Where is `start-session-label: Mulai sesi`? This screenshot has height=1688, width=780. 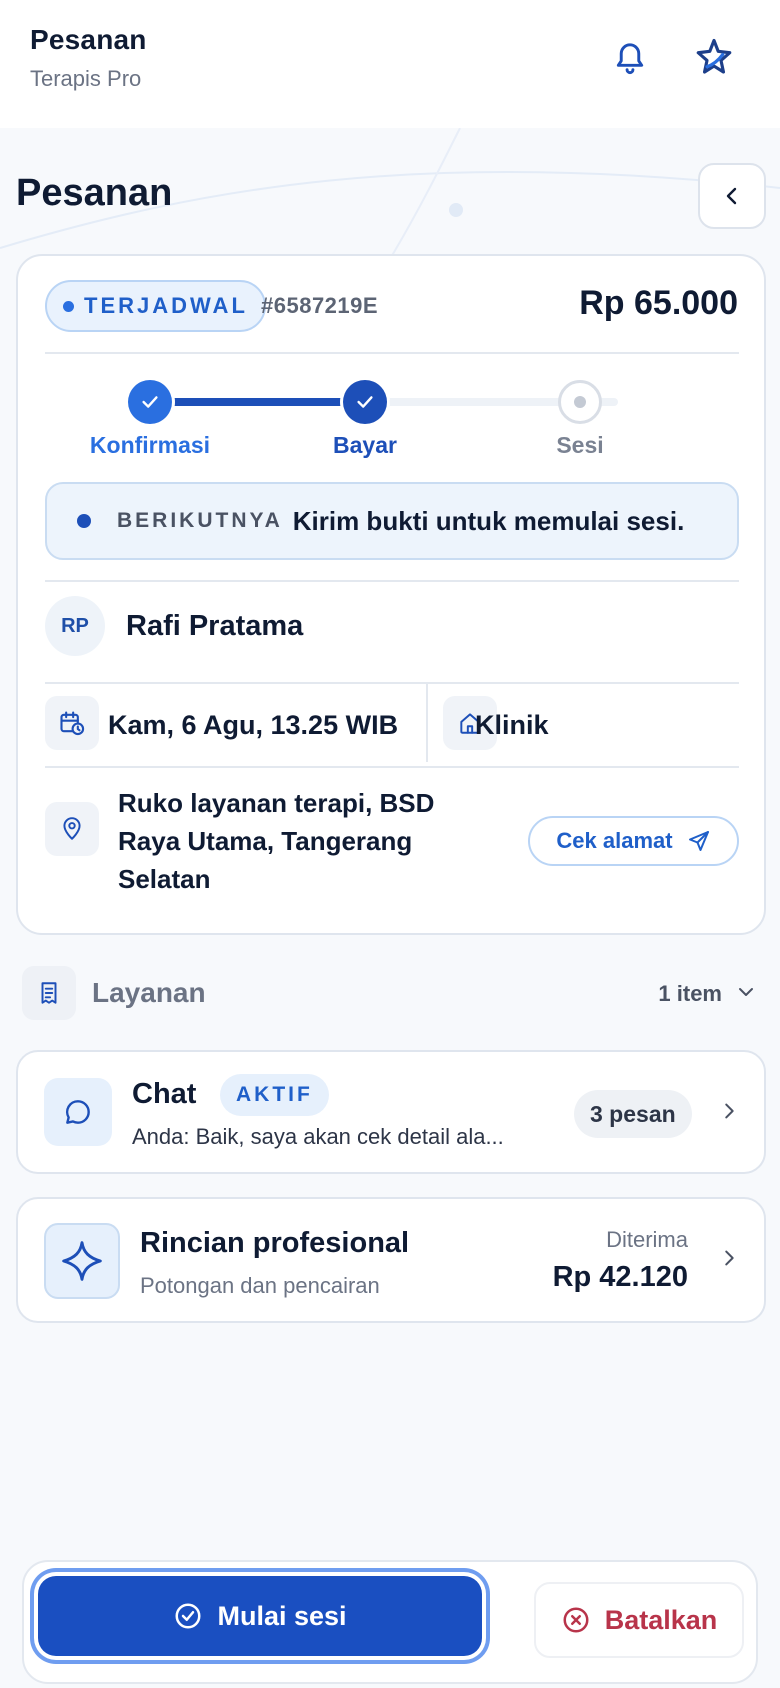
start-session-label: Mulai sesi is located at coordinates (282, 1615).